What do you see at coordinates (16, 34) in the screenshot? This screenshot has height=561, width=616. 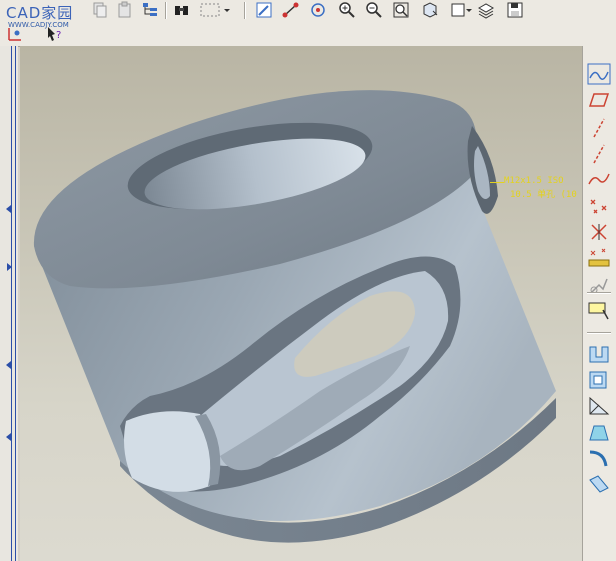 I see `axis-display-icon` at bounding box center [16, 34].